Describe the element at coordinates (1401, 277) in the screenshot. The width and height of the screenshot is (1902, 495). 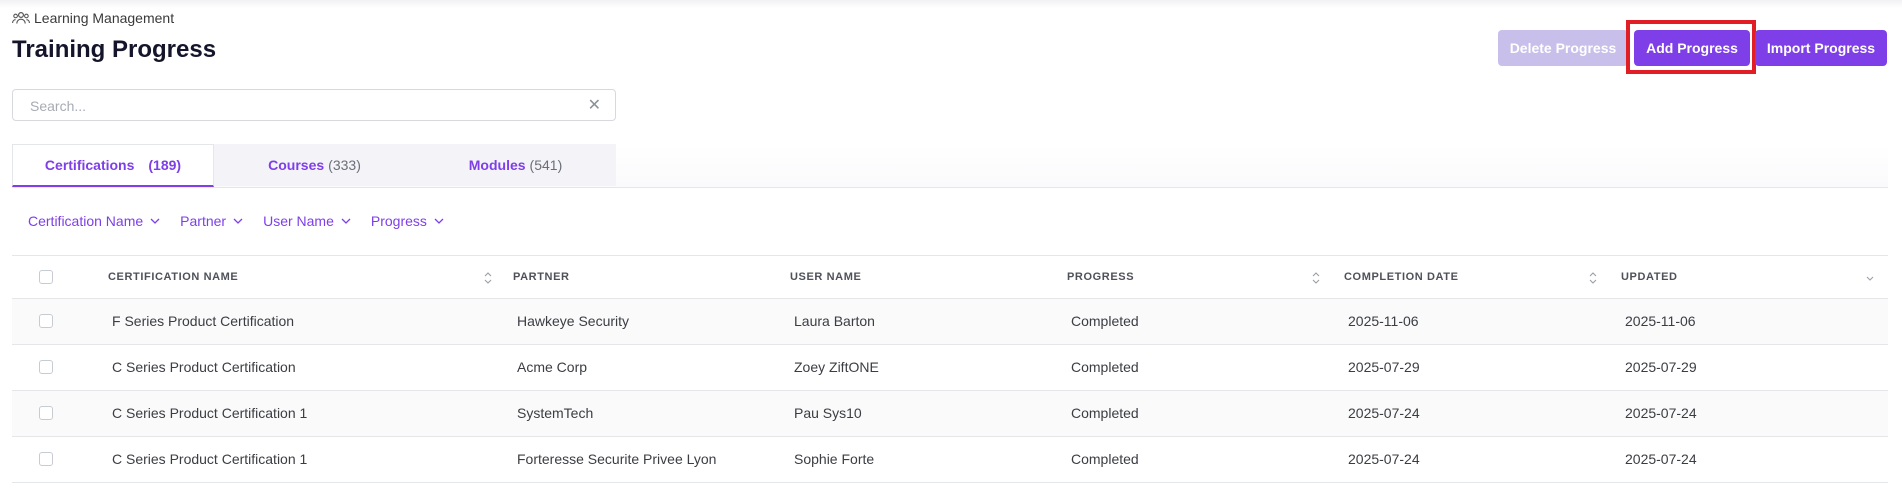
I see `column-completion-date: COMPLETION DATE` at that location.